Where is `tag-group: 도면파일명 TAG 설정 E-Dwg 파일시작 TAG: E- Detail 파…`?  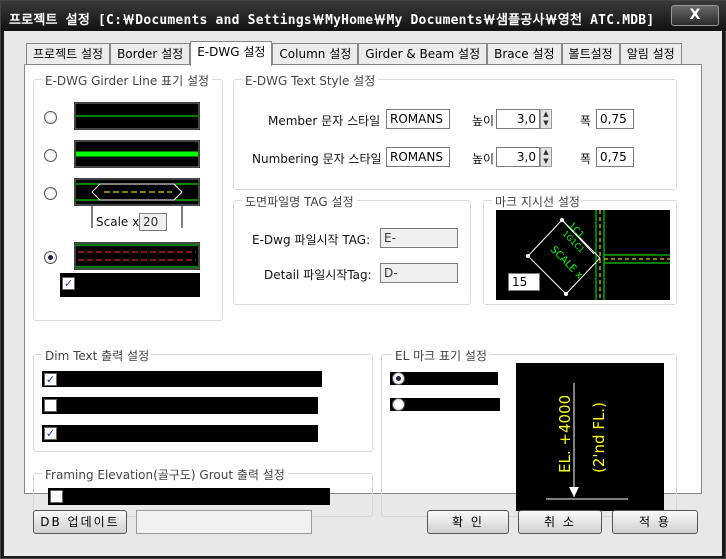
tag-group: 도면파일명 TAG 설정 E-Dwg 파일시작 TAG: E- Detail 파… is located at coordinates (352, 249).